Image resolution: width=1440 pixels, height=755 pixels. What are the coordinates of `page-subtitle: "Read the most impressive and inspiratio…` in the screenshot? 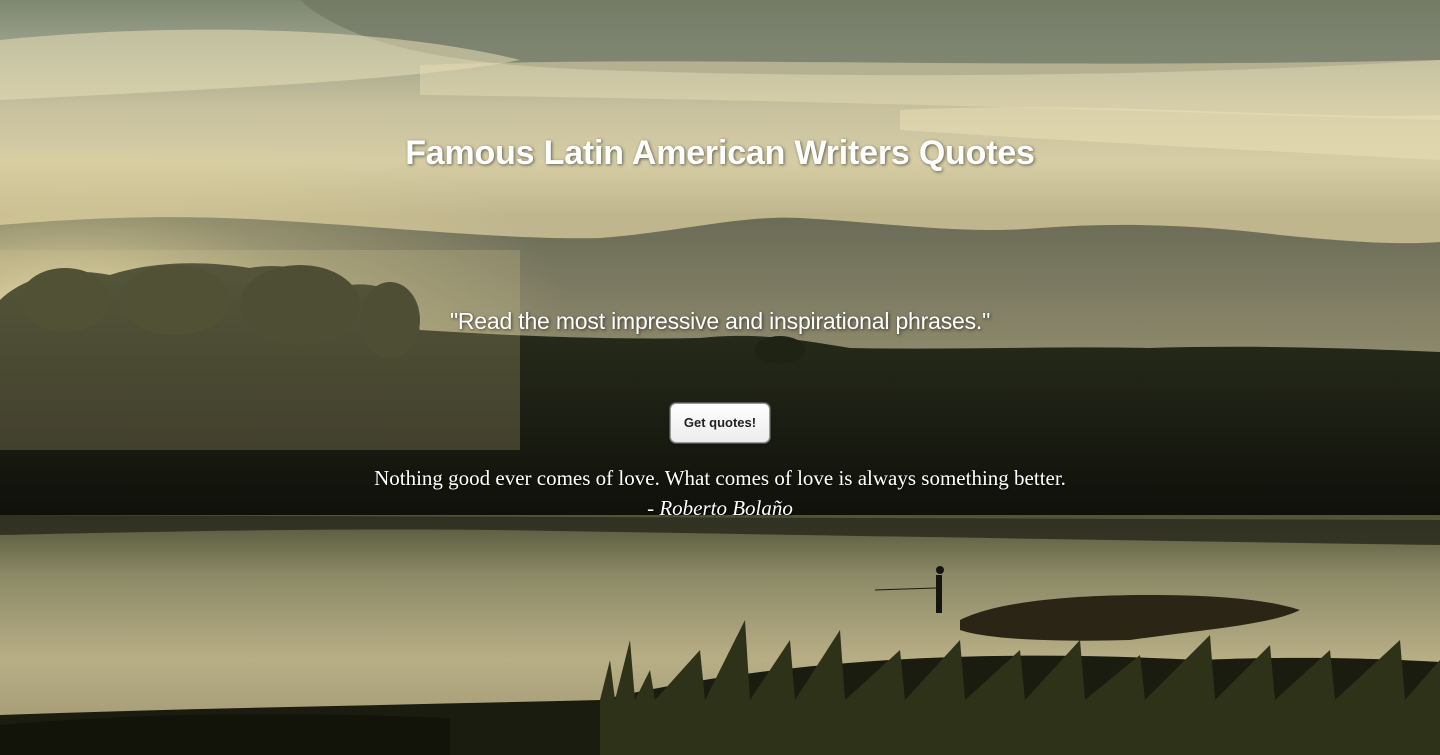 It's located at (720, 321).